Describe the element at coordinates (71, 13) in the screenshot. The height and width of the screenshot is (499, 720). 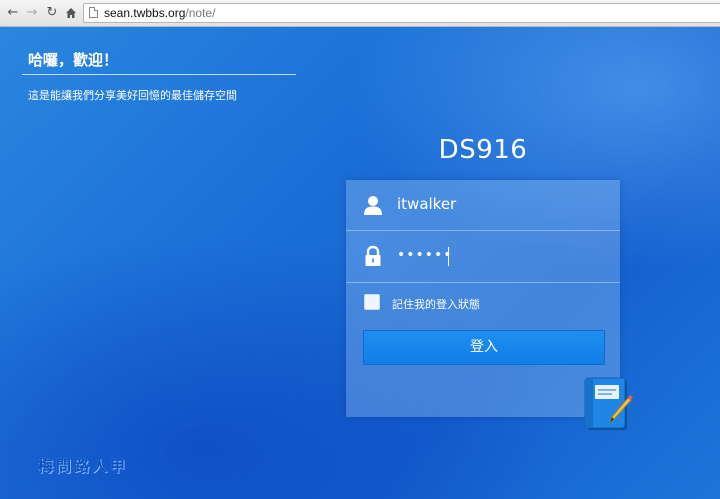
I see `home-icon` at that location.